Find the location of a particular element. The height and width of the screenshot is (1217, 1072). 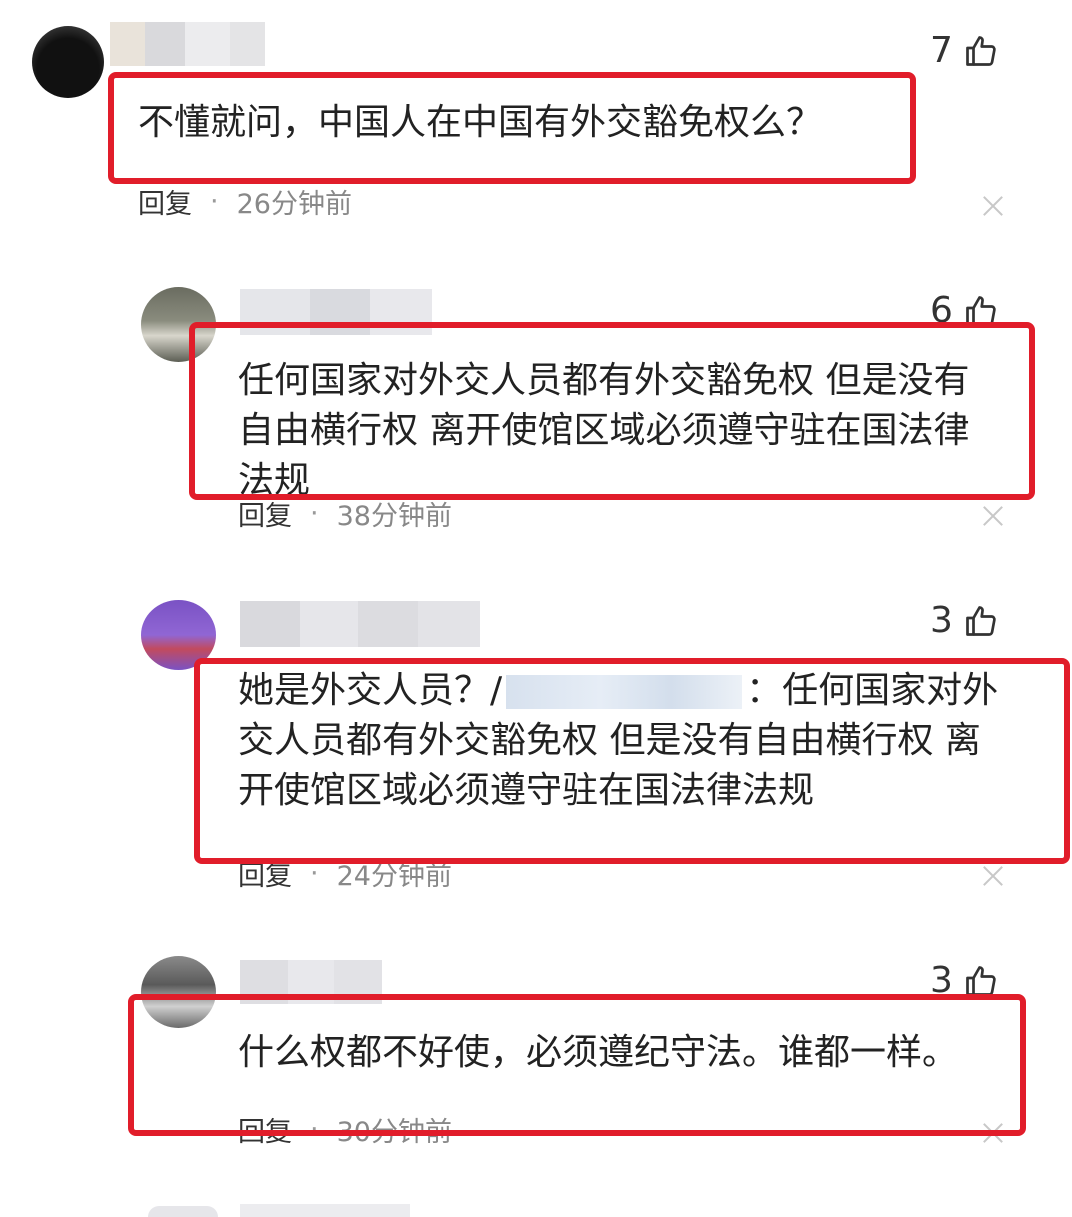

next-comment-name-partial is located at coordinates (325, 1210).